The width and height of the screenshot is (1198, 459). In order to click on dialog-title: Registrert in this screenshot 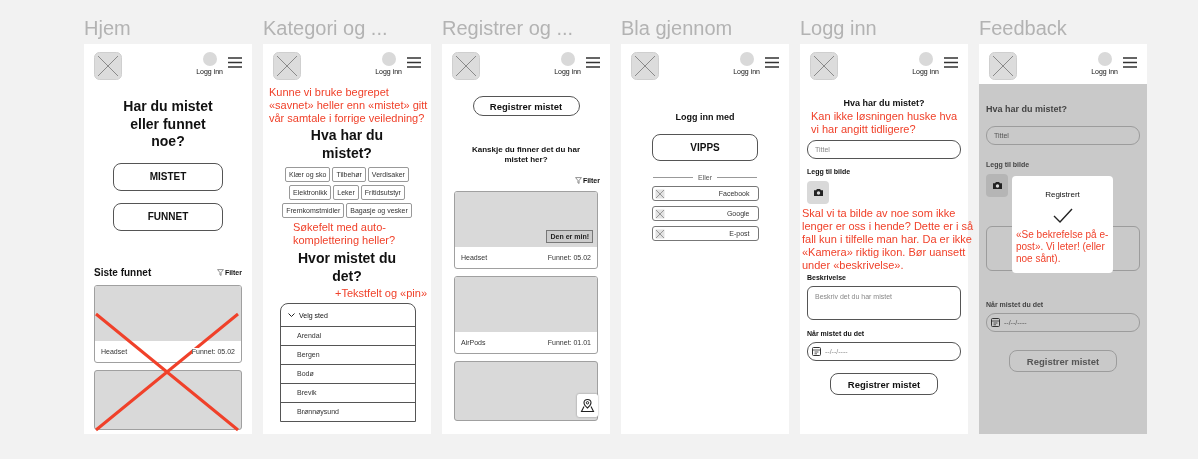, I will do `click(1062, 194)`.